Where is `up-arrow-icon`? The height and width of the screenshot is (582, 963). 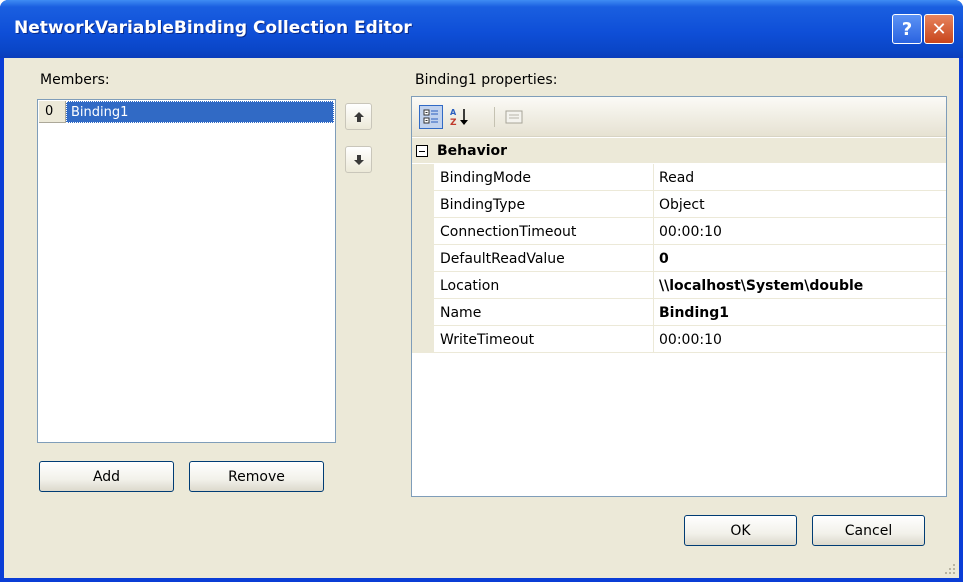
up-arrow-icon is located at coordinates (358, 116).